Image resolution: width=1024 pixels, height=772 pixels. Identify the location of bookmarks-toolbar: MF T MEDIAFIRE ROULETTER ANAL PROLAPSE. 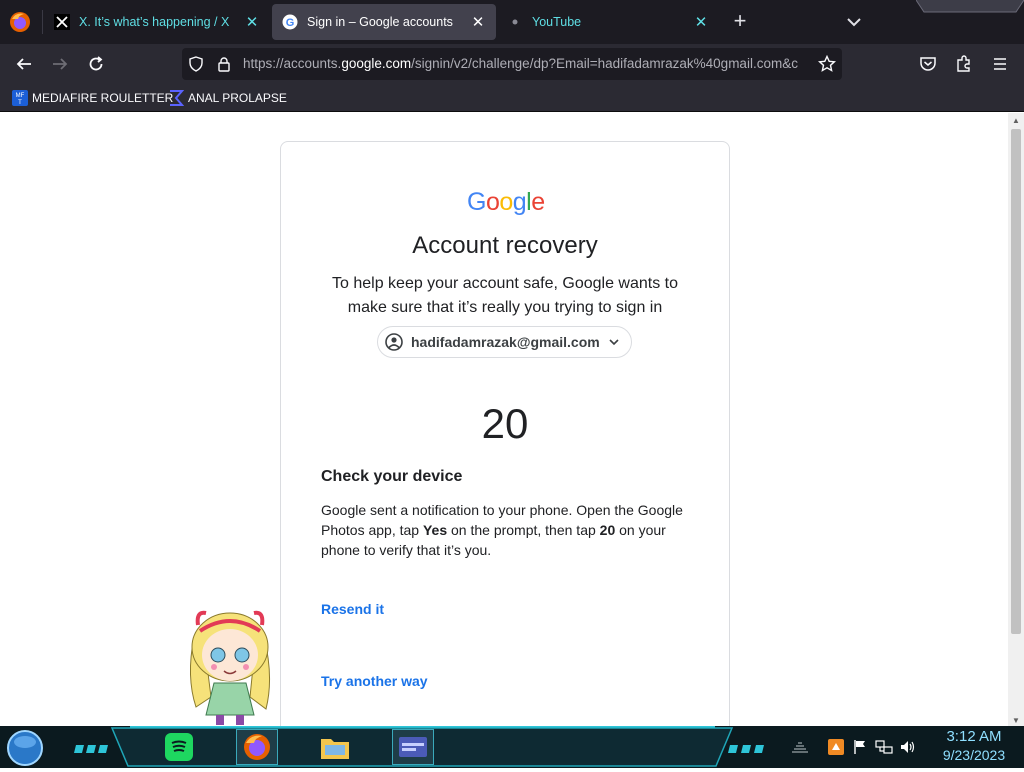
(512, 98).